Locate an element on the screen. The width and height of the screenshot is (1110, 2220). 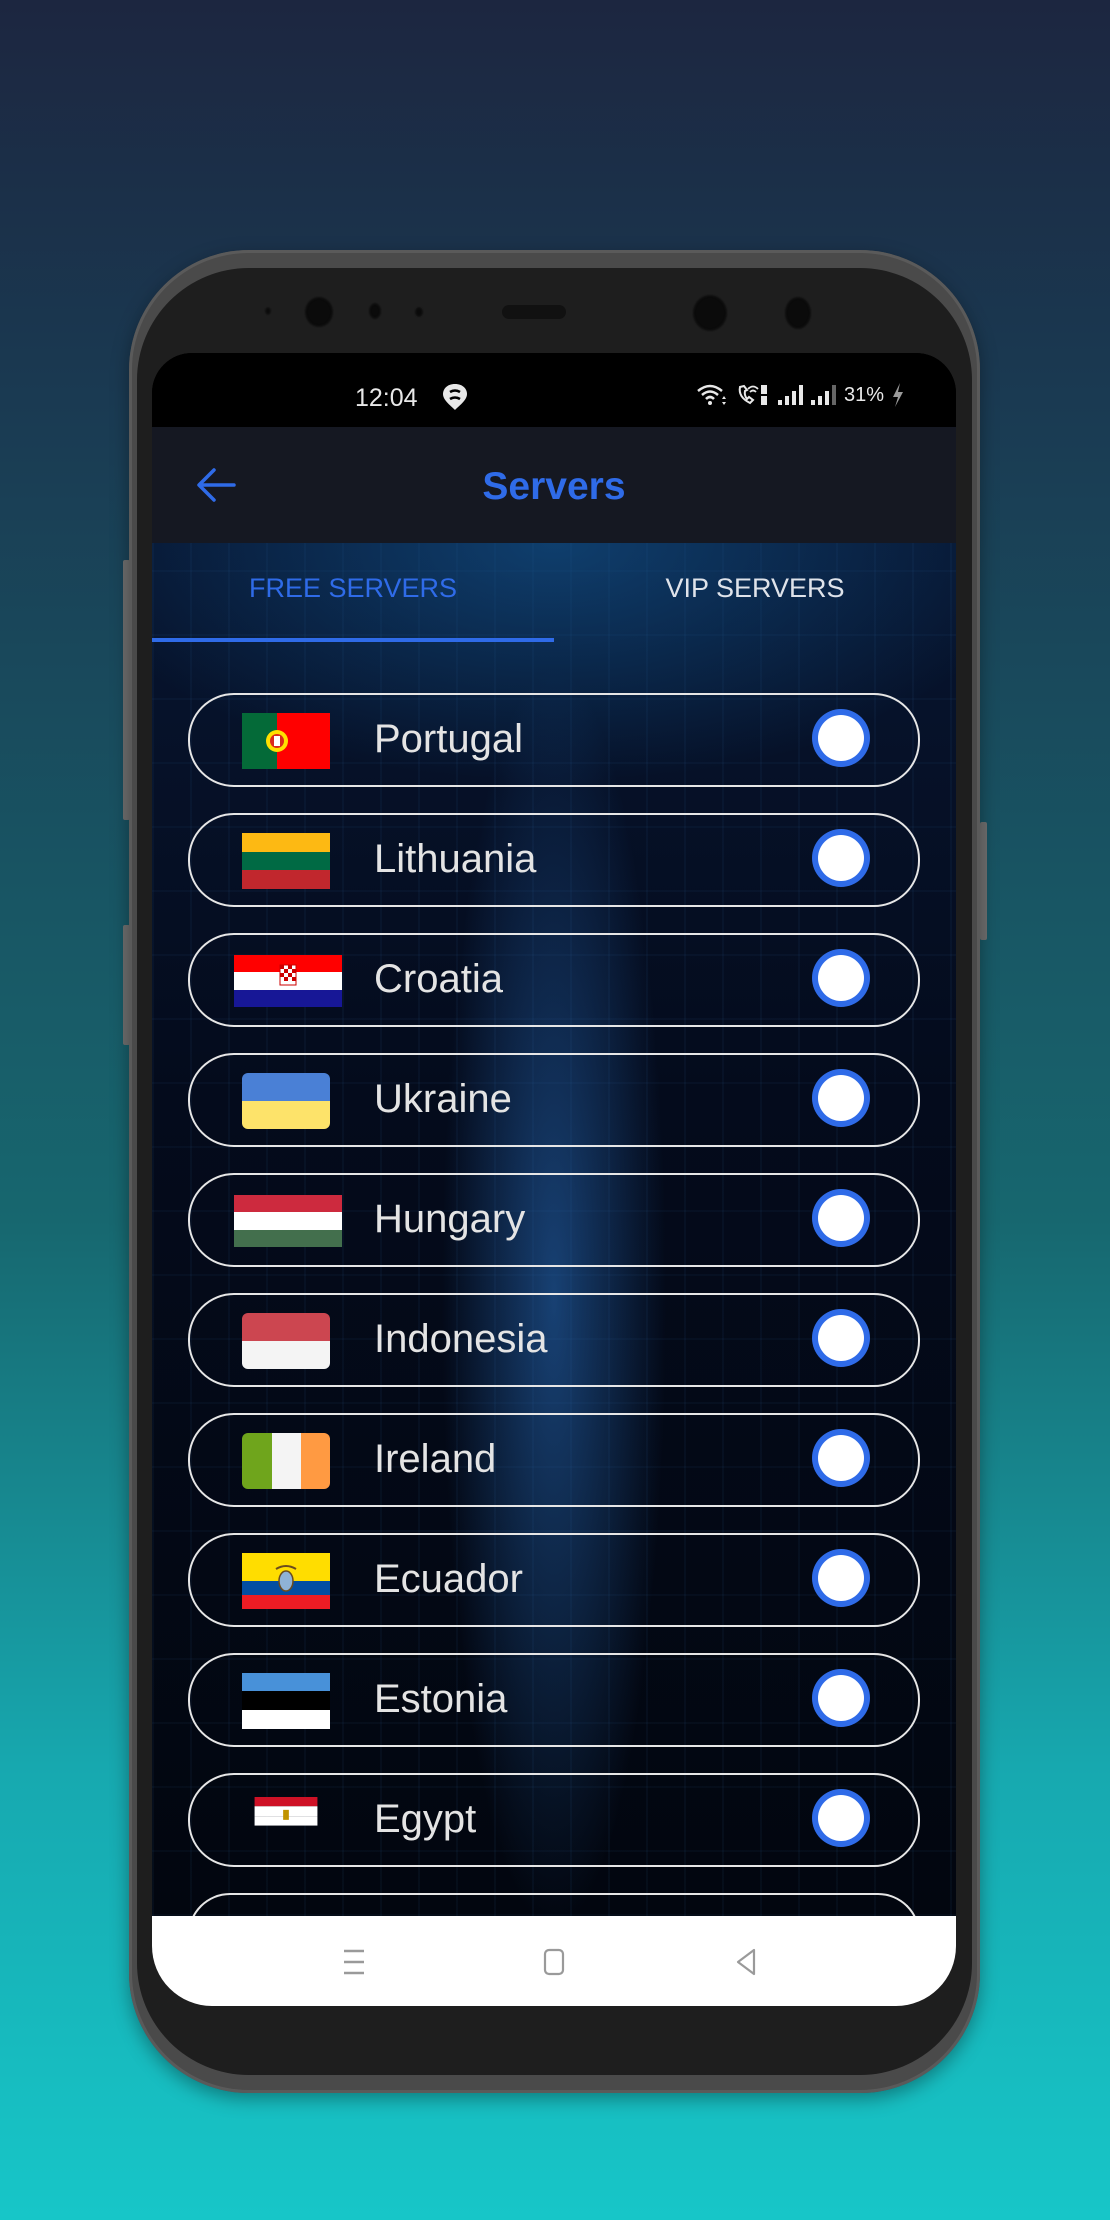
ireland-flag-icon is located at coordinates (286, 1461).